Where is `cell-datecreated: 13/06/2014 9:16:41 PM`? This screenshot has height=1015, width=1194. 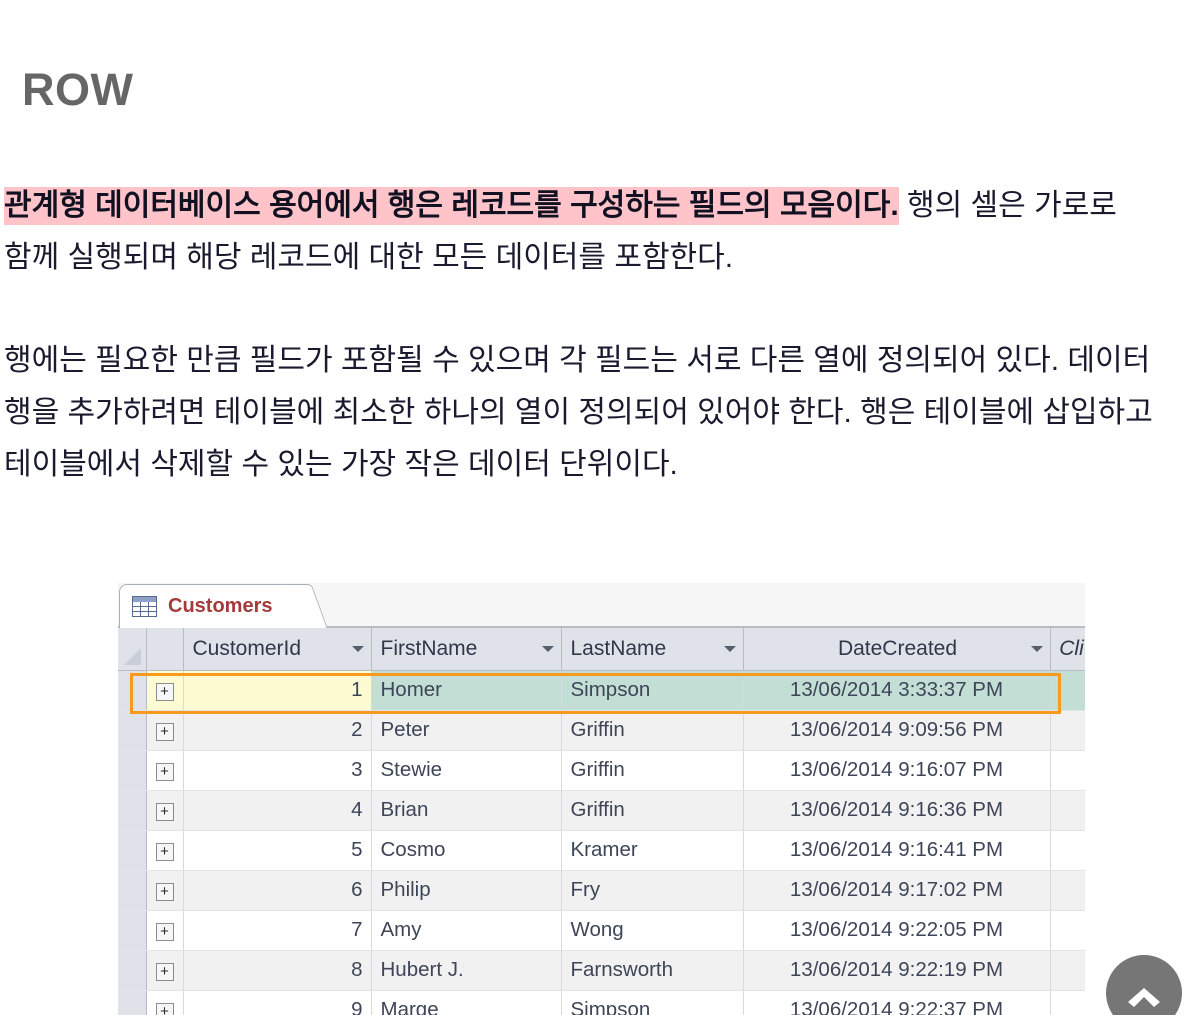
cell-datecreated: 13/06/2014 9:16:41 PM is located at coordinates (897, 850).